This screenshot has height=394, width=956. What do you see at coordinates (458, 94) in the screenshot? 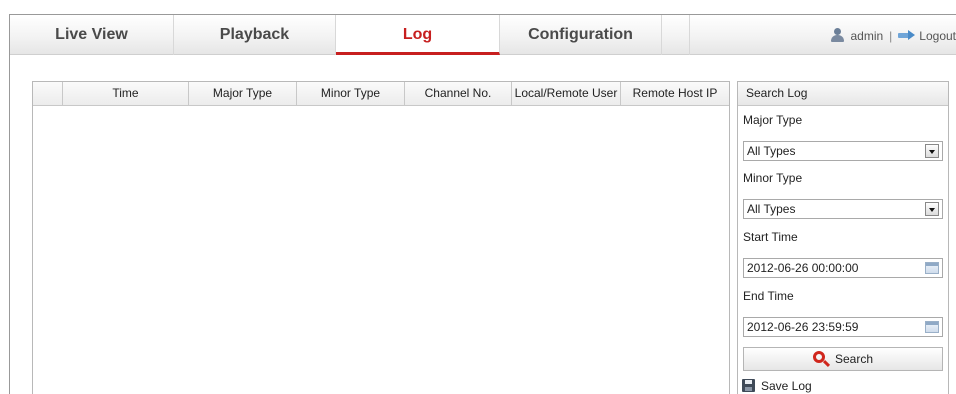
I see `column-header-channel-no: Channel No.` at bounding box center [458, 94].